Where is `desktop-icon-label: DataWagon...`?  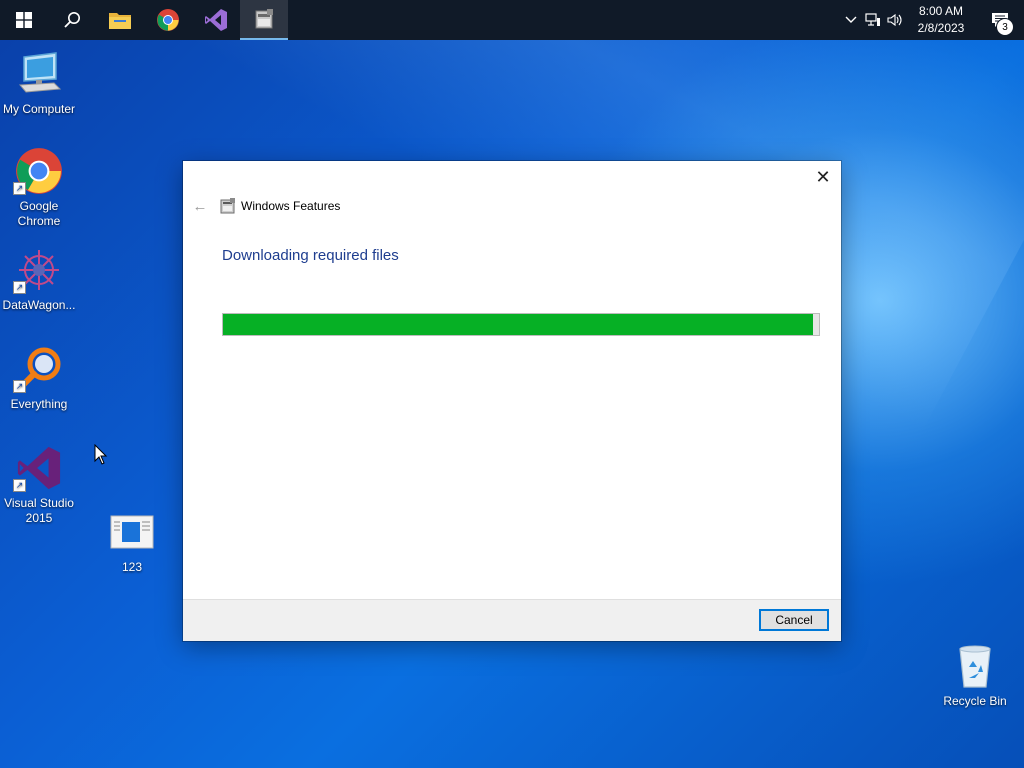
desktop-icon-label: DataWagon... is located at coordinates (39, 305).